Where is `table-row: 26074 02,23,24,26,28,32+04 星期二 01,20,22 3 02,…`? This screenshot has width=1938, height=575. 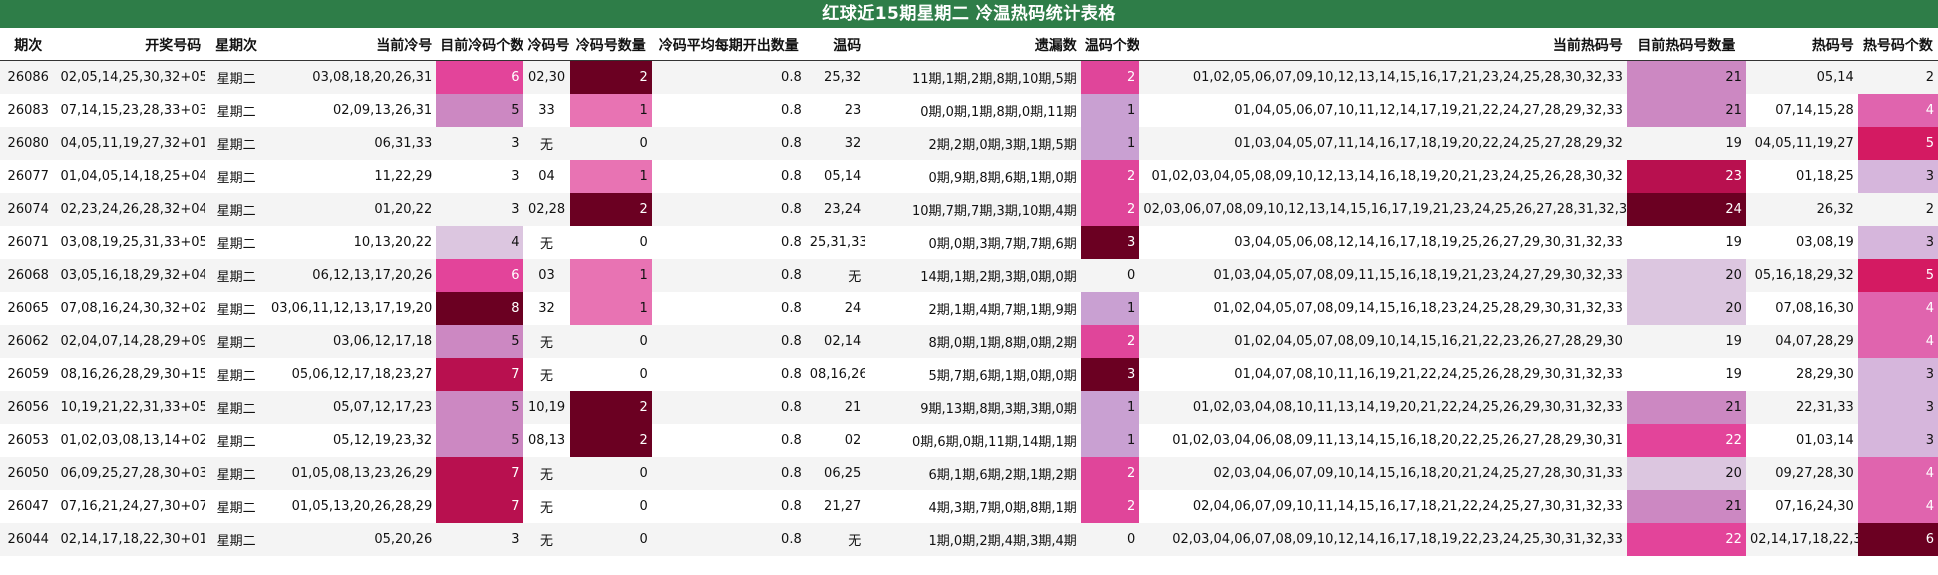 table-row: 26074 02,23,24,26,28,32+04 星期二 01,20,22 3 02,… is located at coordinates (969, 209).